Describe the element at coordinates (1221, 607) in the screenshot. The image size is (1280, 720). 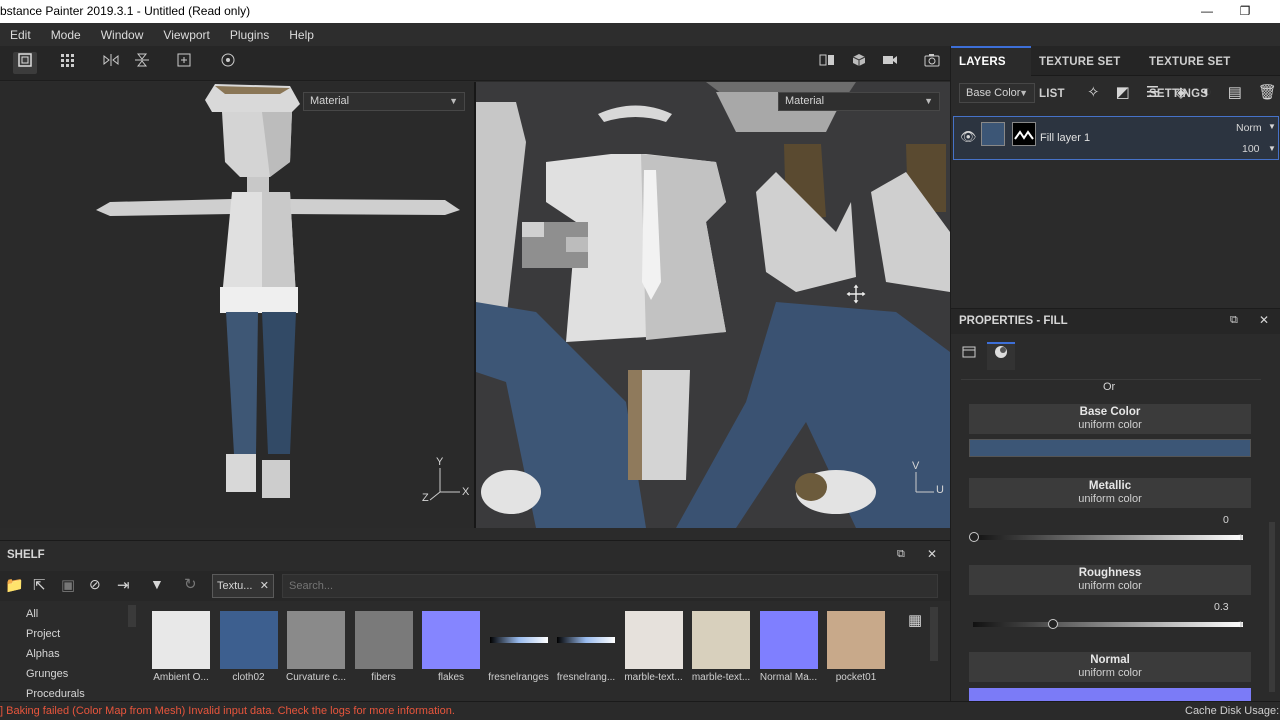
I see `roughness-value: 0.3` at that location.